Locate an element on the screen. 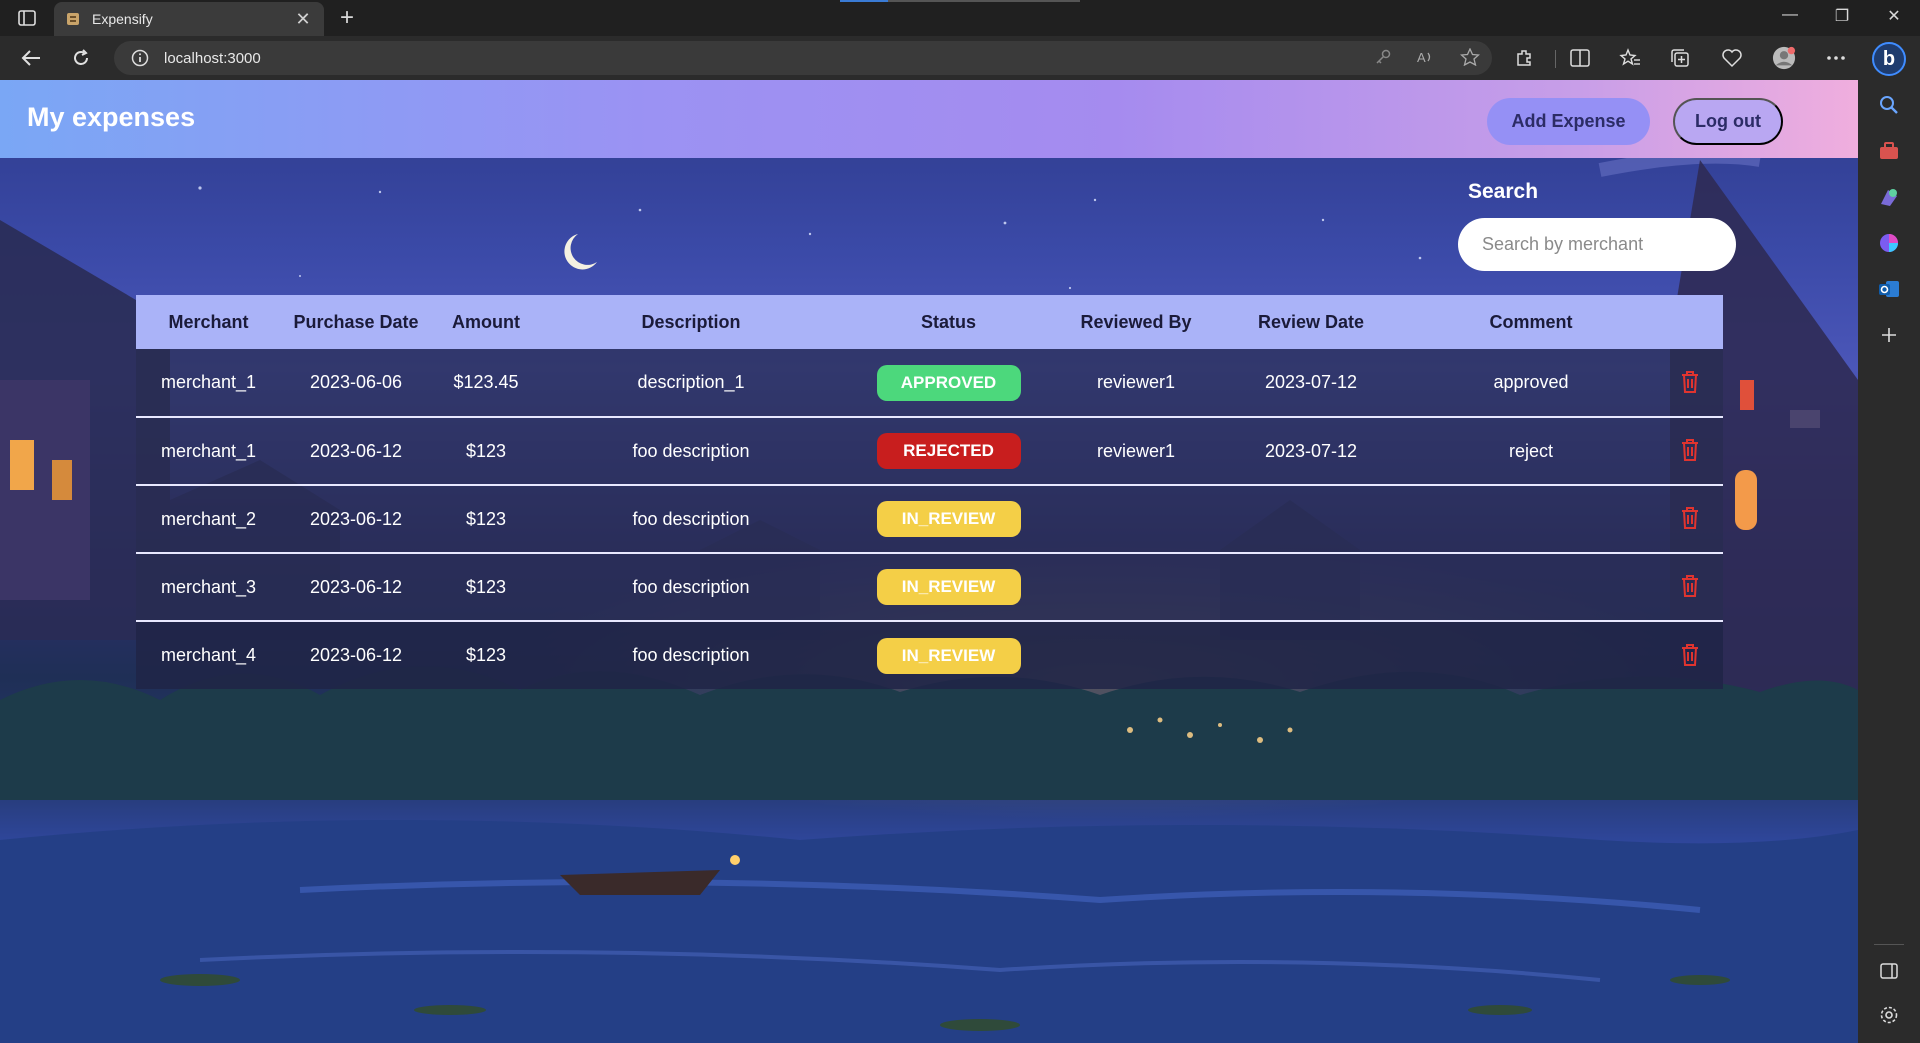  read-aloud-icon: A is located at coordinates (1426, 59).